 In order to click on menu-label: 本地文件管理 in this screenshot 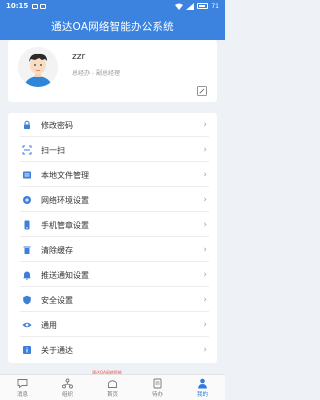, I will do `click(65, 175)`.